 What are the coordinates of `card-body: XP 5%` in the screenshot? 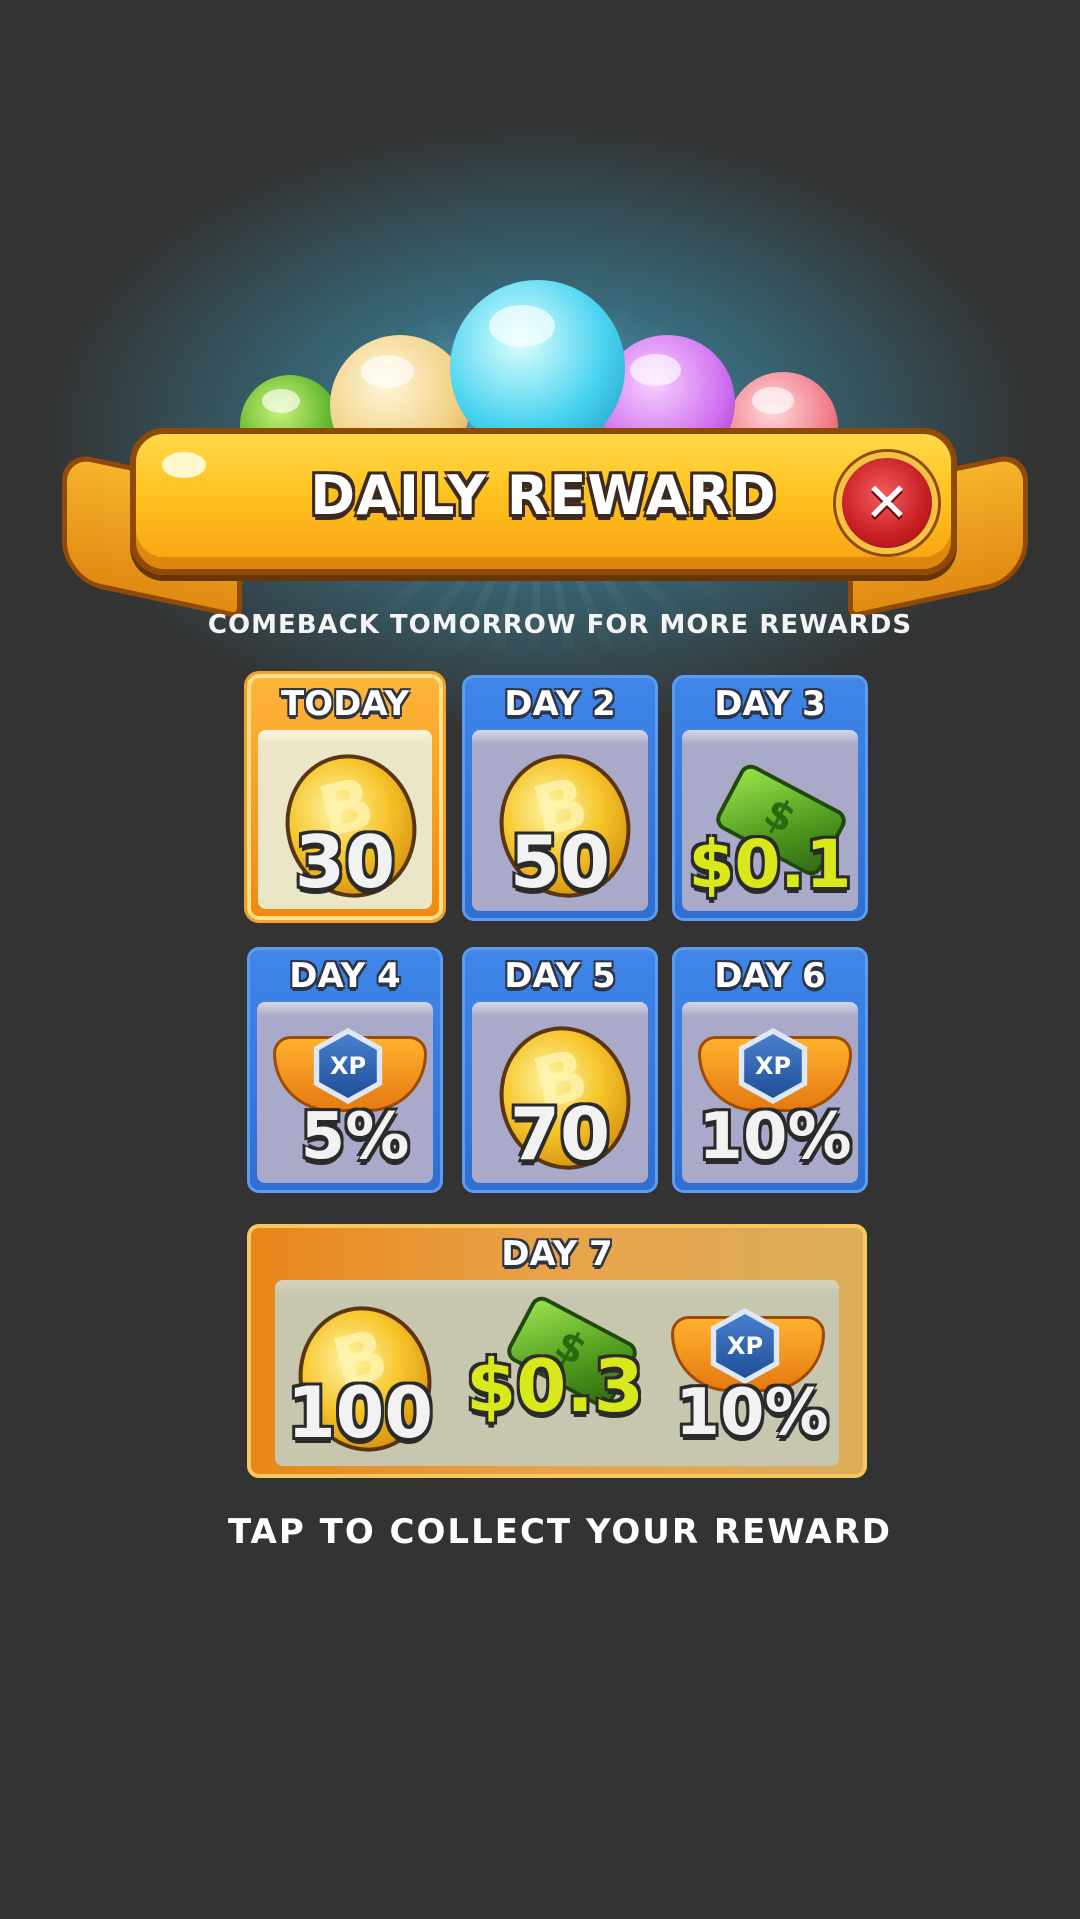 It's located at (345, 1092).